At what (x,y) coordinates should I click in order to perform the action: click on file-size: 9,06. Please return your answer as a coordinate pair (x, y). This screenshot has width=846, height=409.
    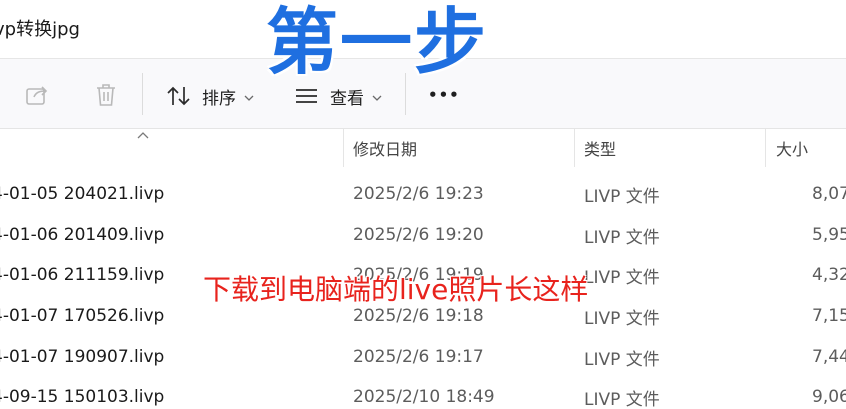
    Looking at the image, I should click on (829, 397).